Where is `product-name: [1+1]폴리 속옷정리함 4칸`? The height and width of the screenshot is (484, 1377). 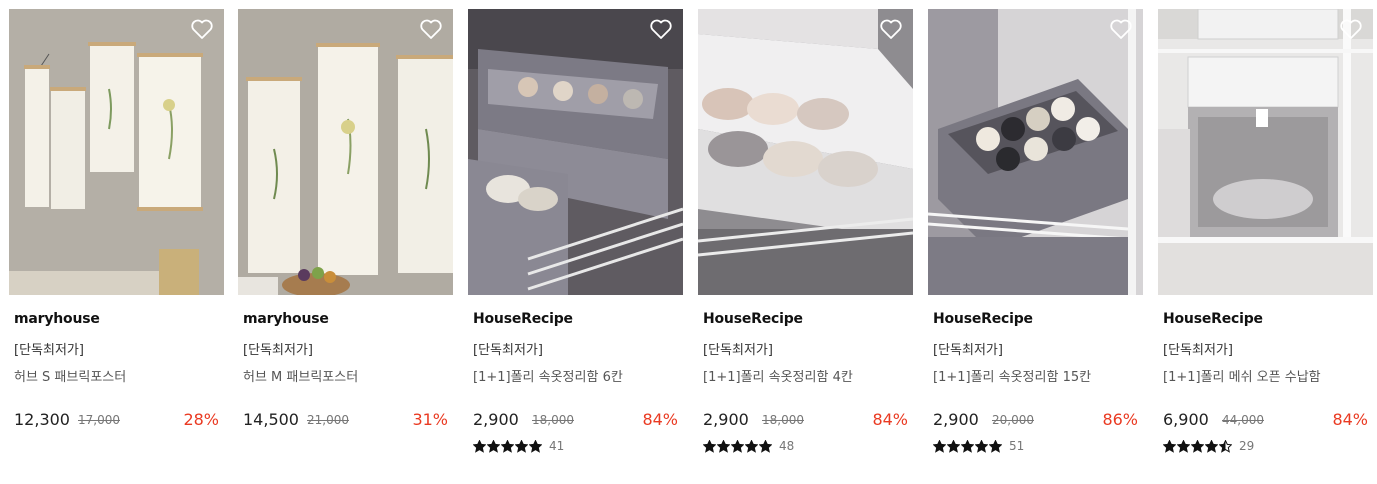 product-name: [1+1]폴리 속옷정리함 4칸 is located at coordinates (778, 375).